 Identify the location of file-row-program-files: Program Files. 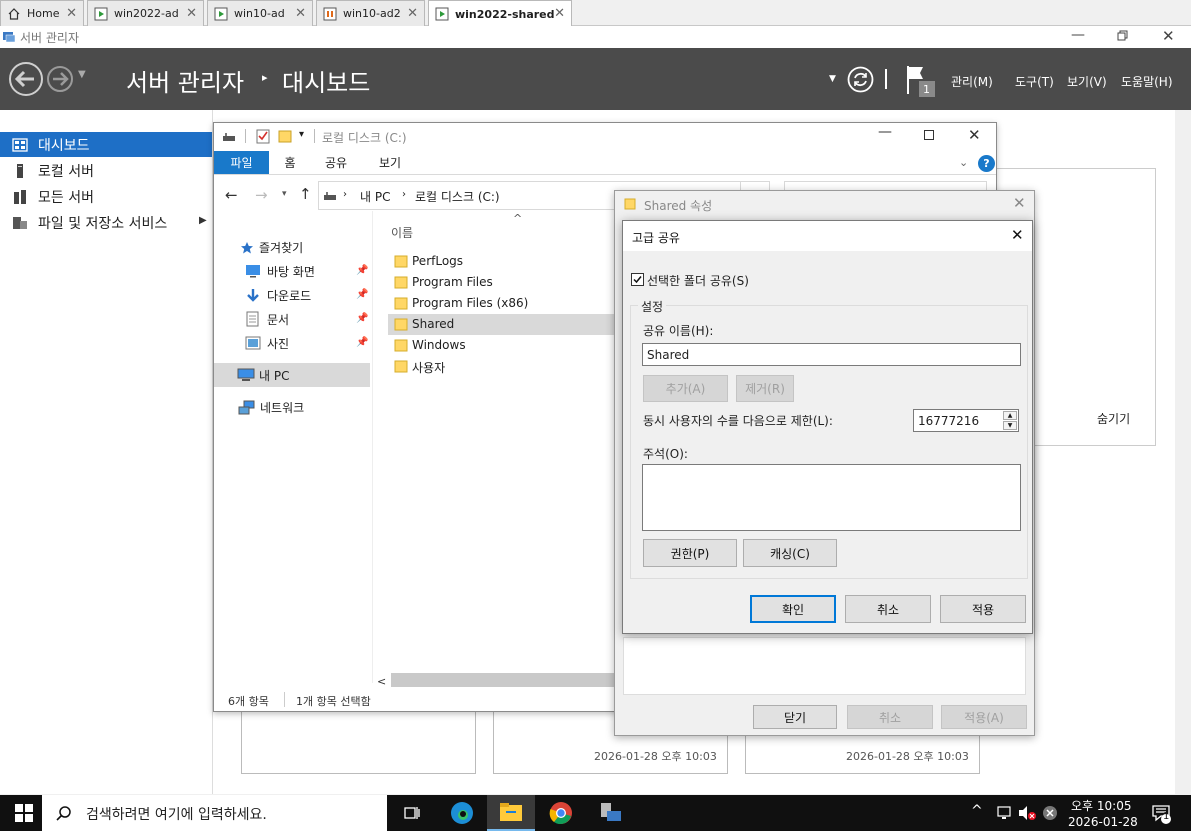
(501, 282).